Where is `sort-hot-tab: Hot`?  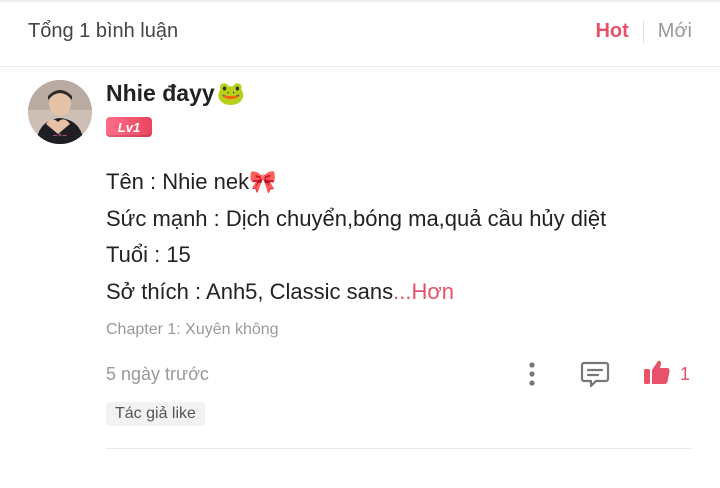
sort-hot-tab: Hot is located at coordinates (618, 31).